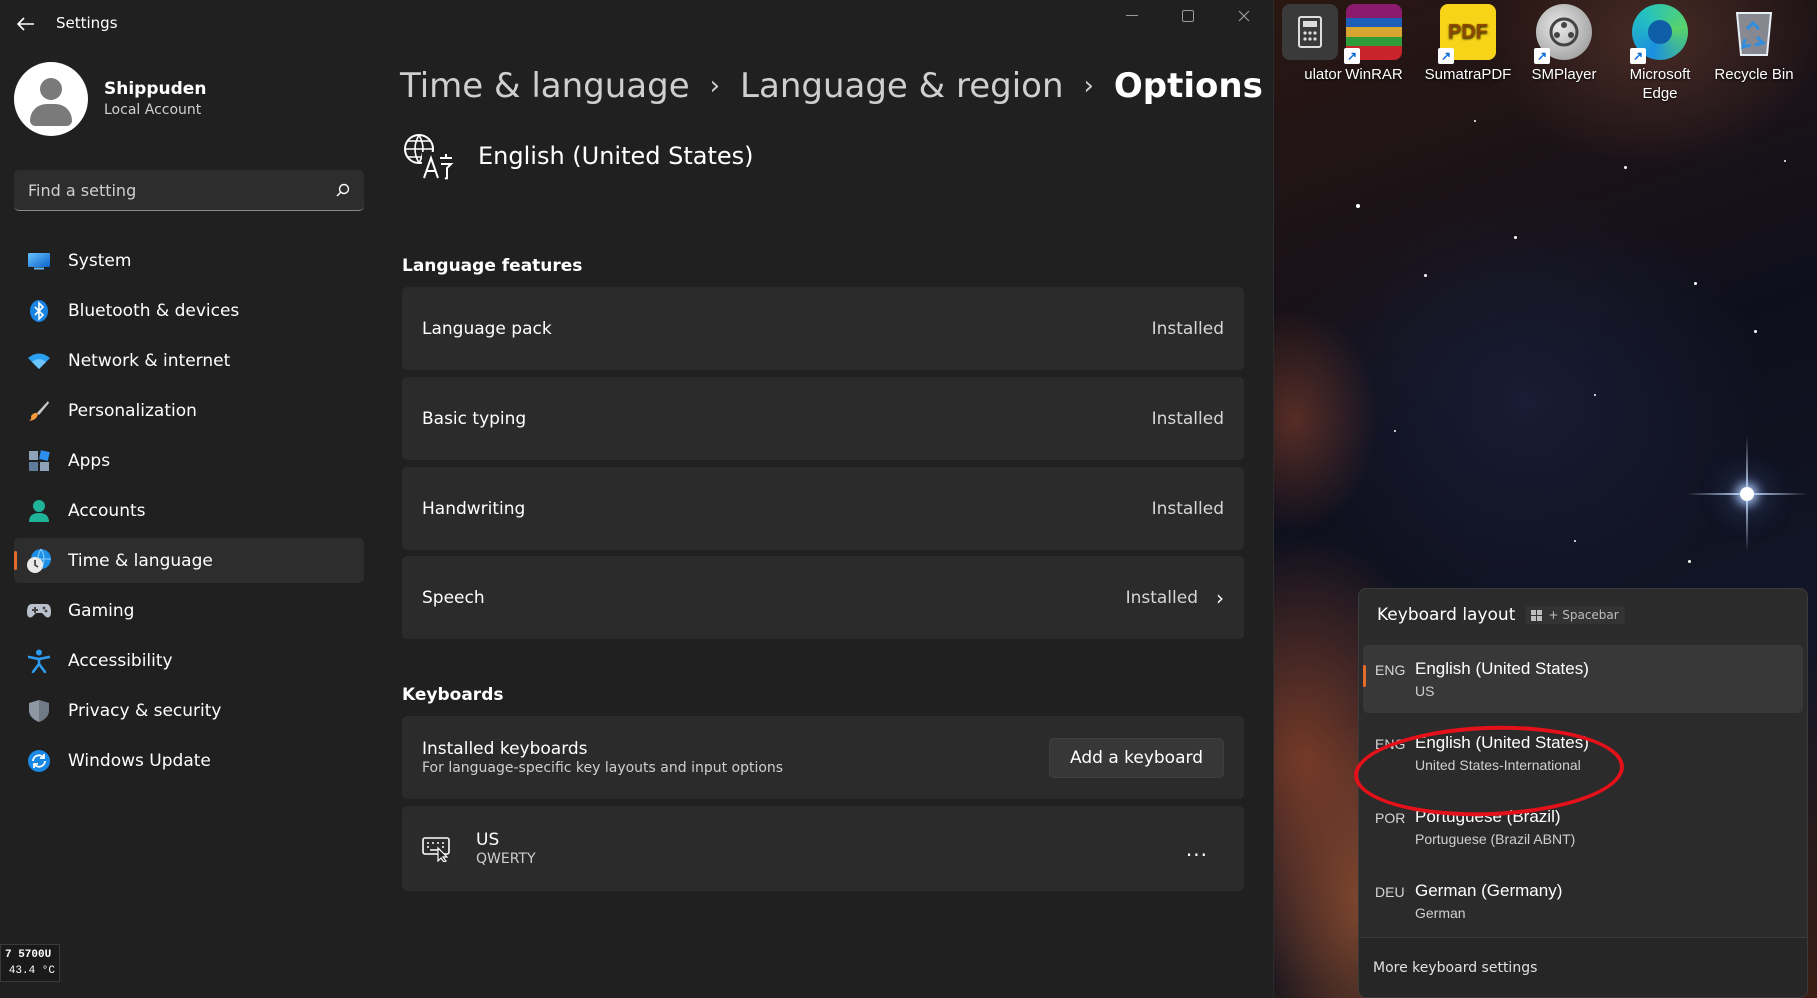 Image resolution: width=1817 pixels, height=998 pixels. Describe the element at coordinates (189, 660) in the screenshot. I see `sidebar-item-accessibility: Accessibility` at that location.